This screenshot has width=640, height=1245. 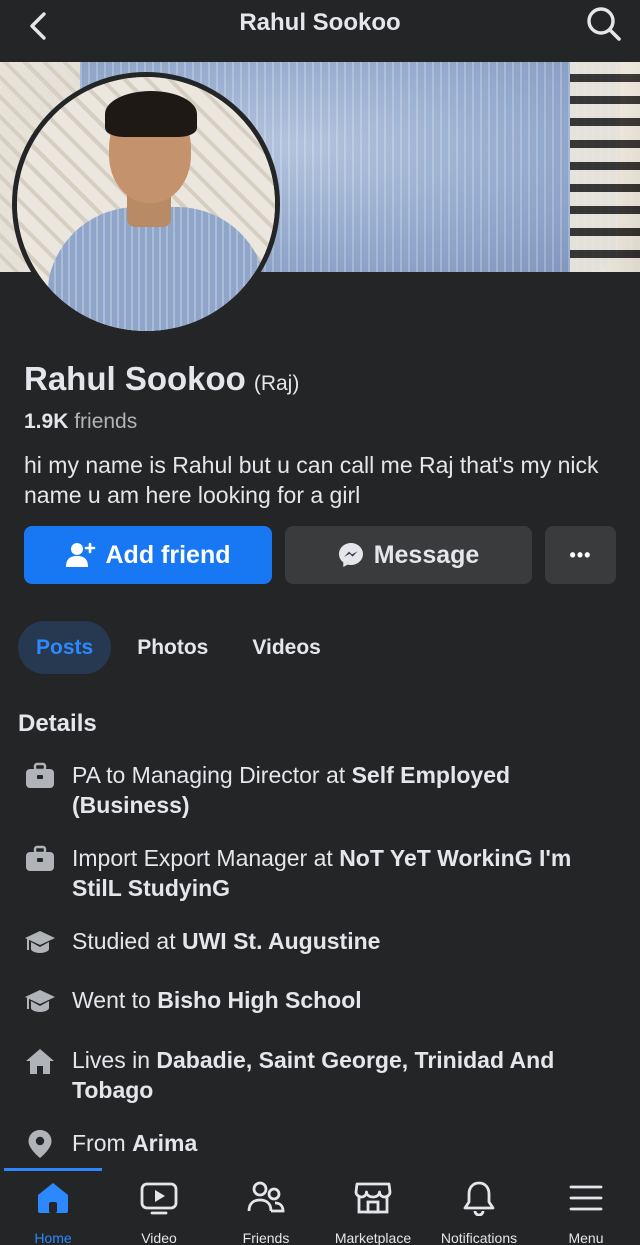 I want to click on active-tab-indicator, so click(x=53, y=1169).